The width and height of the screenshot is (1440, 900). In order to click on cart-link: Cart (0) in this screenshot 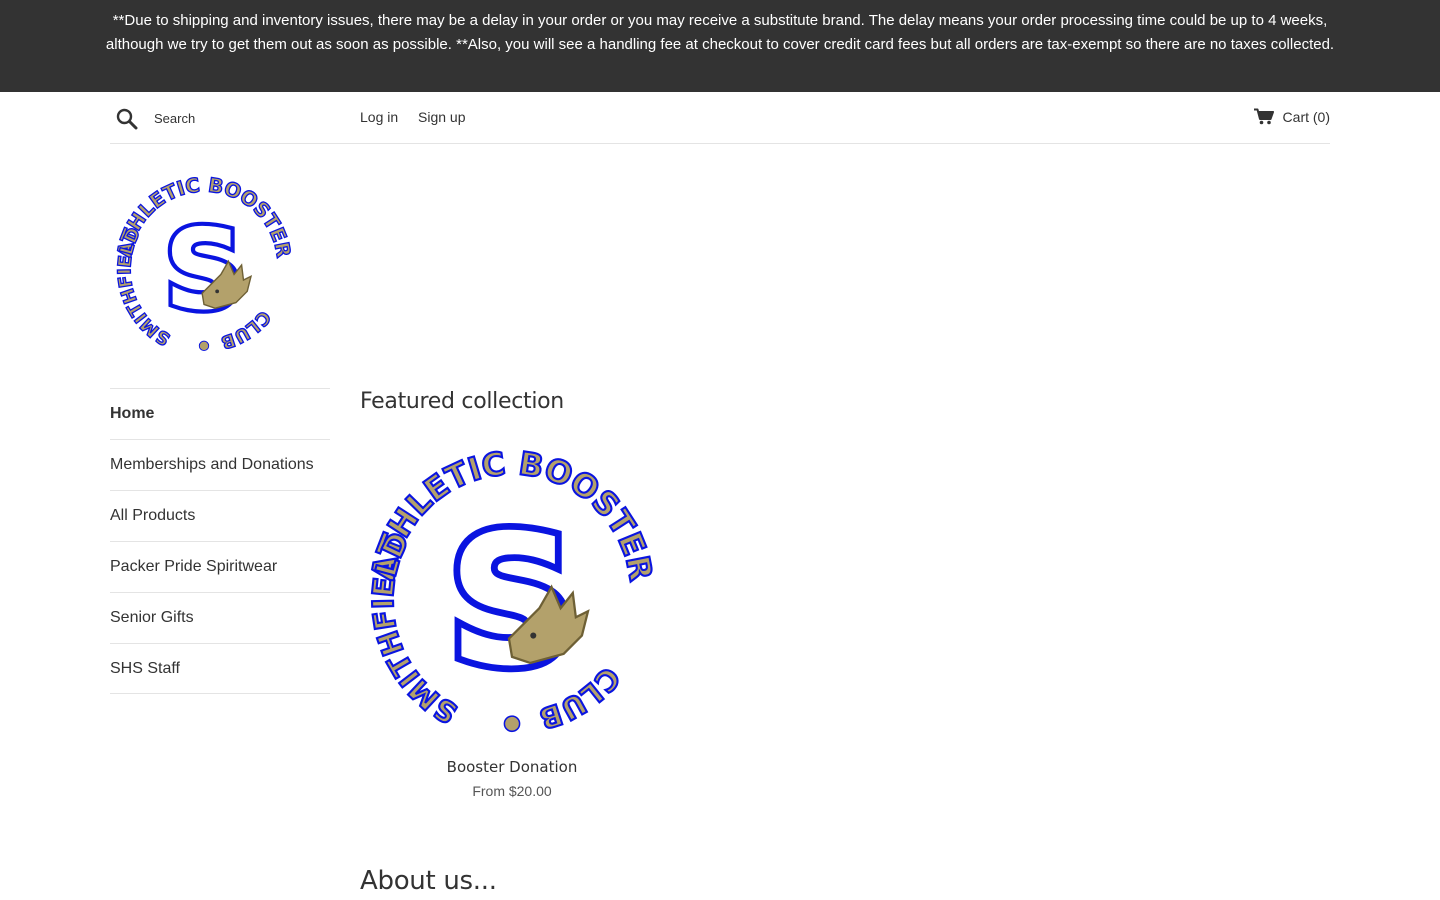, I will do `click(1291, 116)`.